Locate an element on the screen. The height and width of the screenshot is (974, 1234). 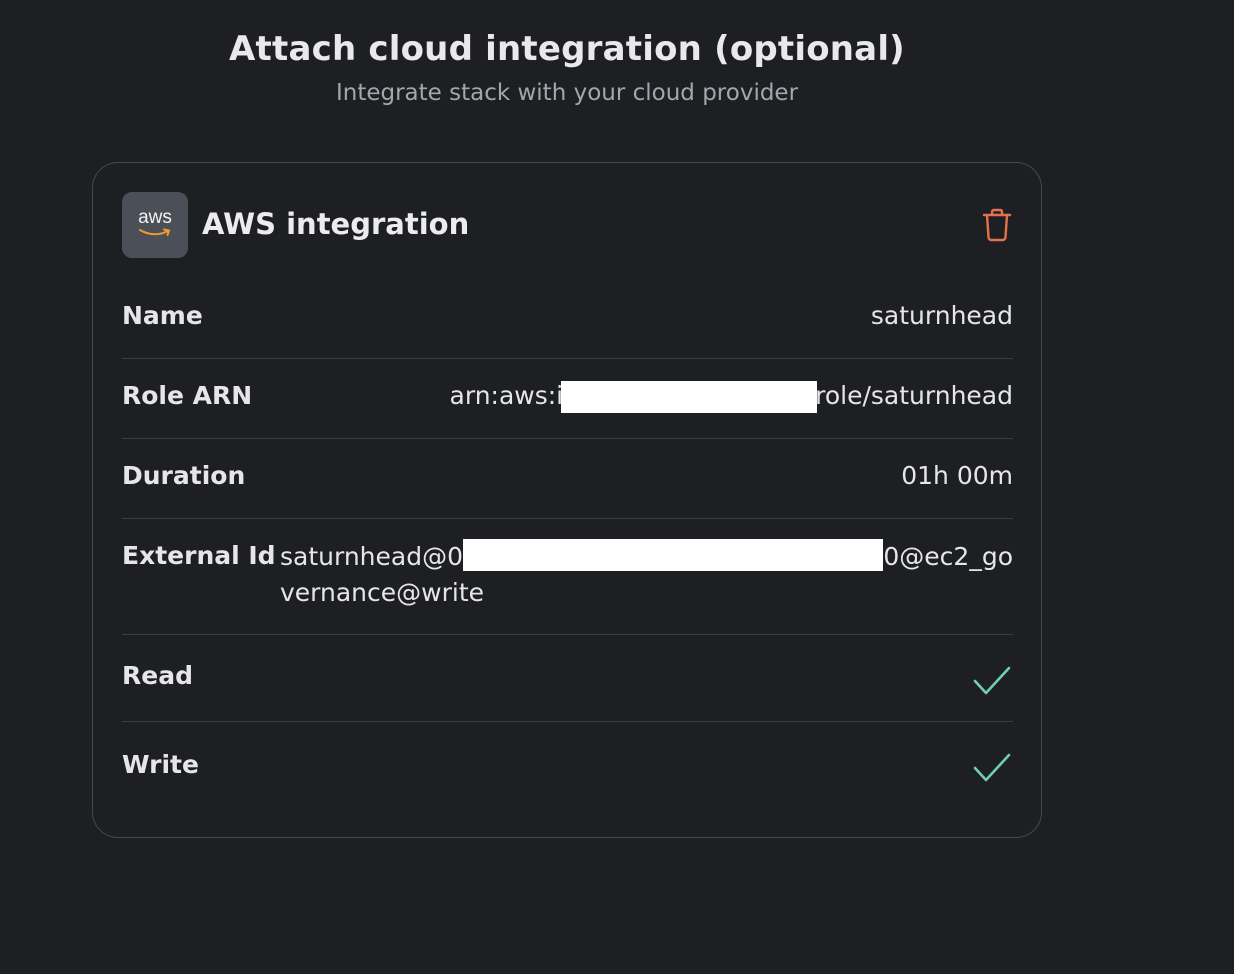
aws-smile-icon is located at coordinates (154, 232).